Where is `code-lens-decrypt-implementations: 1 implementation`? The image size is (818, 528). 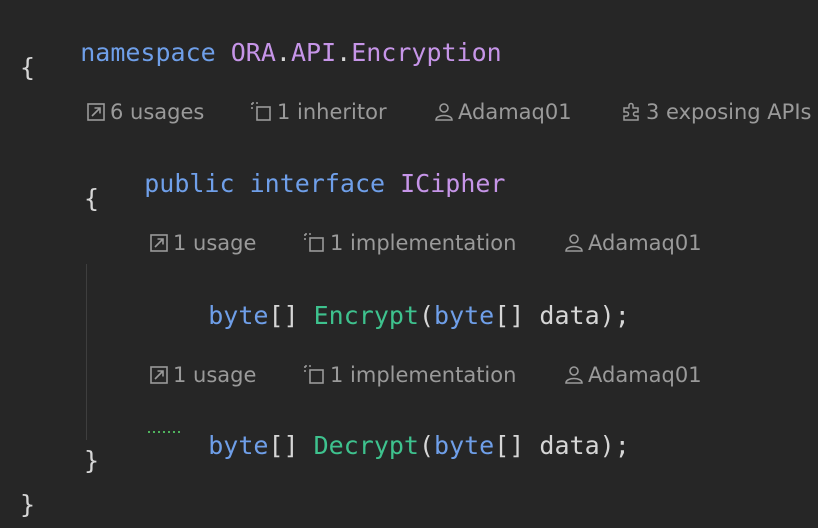 code-lens-decrypt-implementations: 1 implementation is located at coordinates (410, 375).